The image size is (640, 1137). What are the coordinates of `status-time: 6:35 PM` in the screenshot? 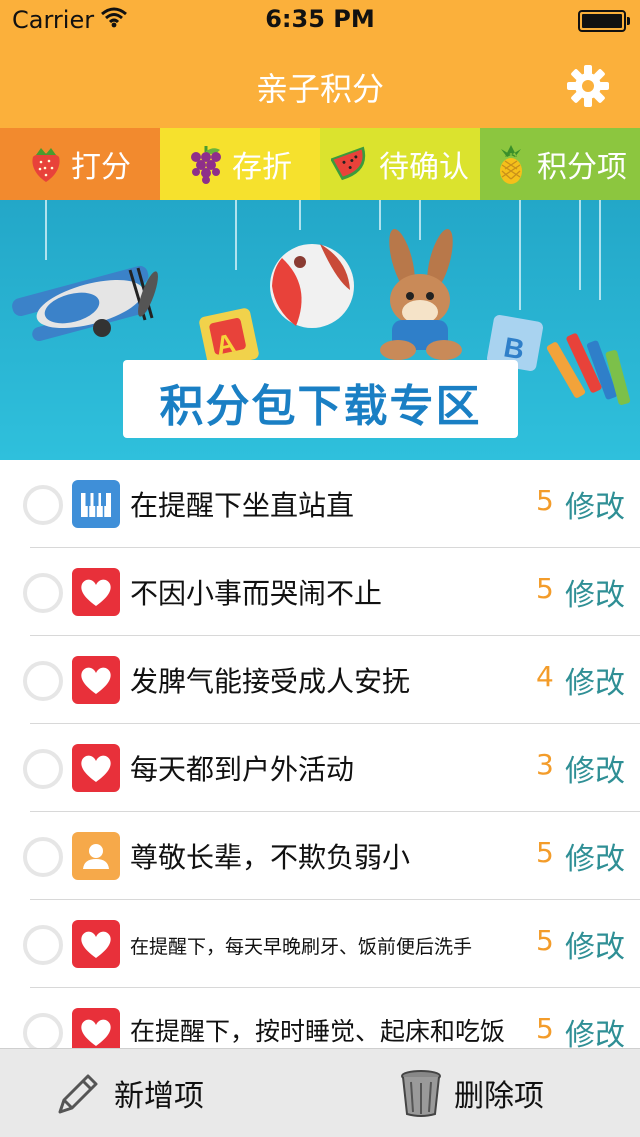 It's located at (320, 19).